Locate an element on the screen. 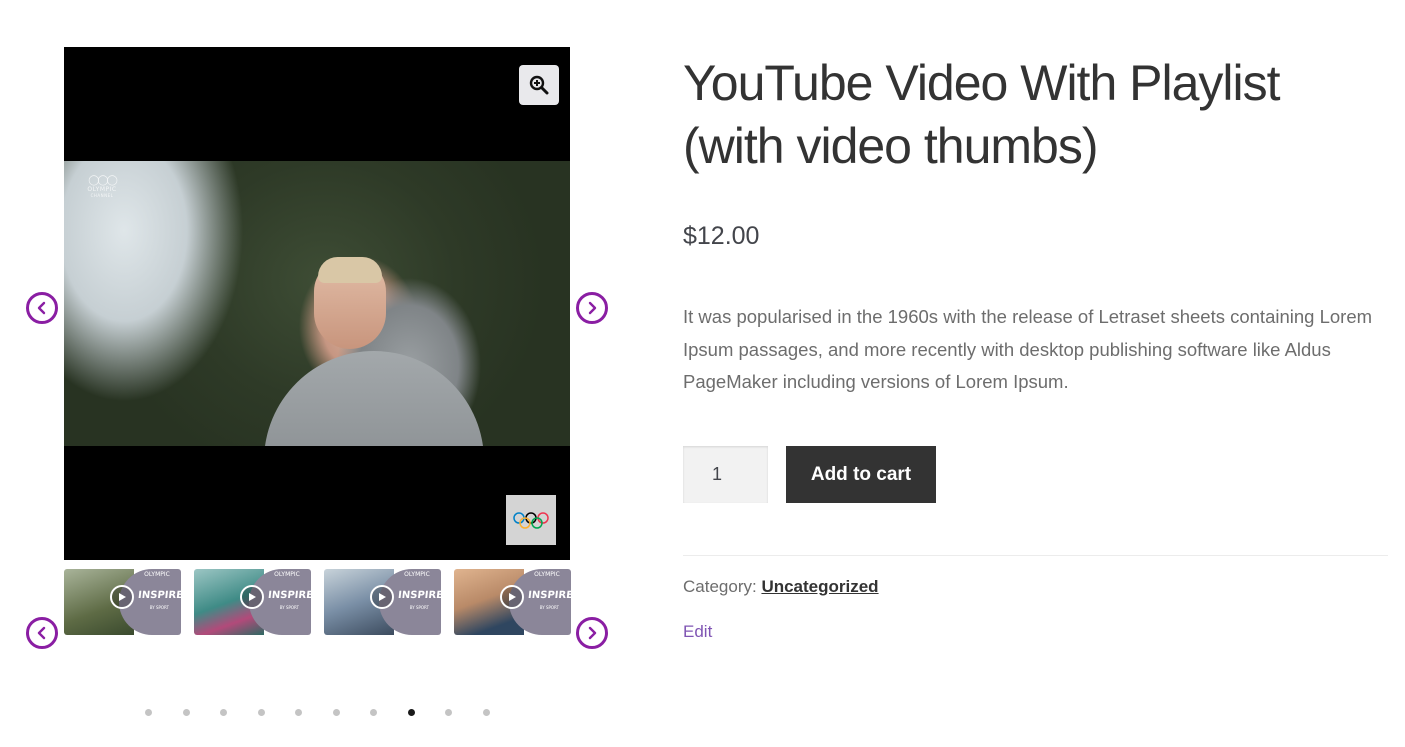  channel-logo: ◯◯◯ OLYMPIC CHANNEL is located at coordinates (102, 186).